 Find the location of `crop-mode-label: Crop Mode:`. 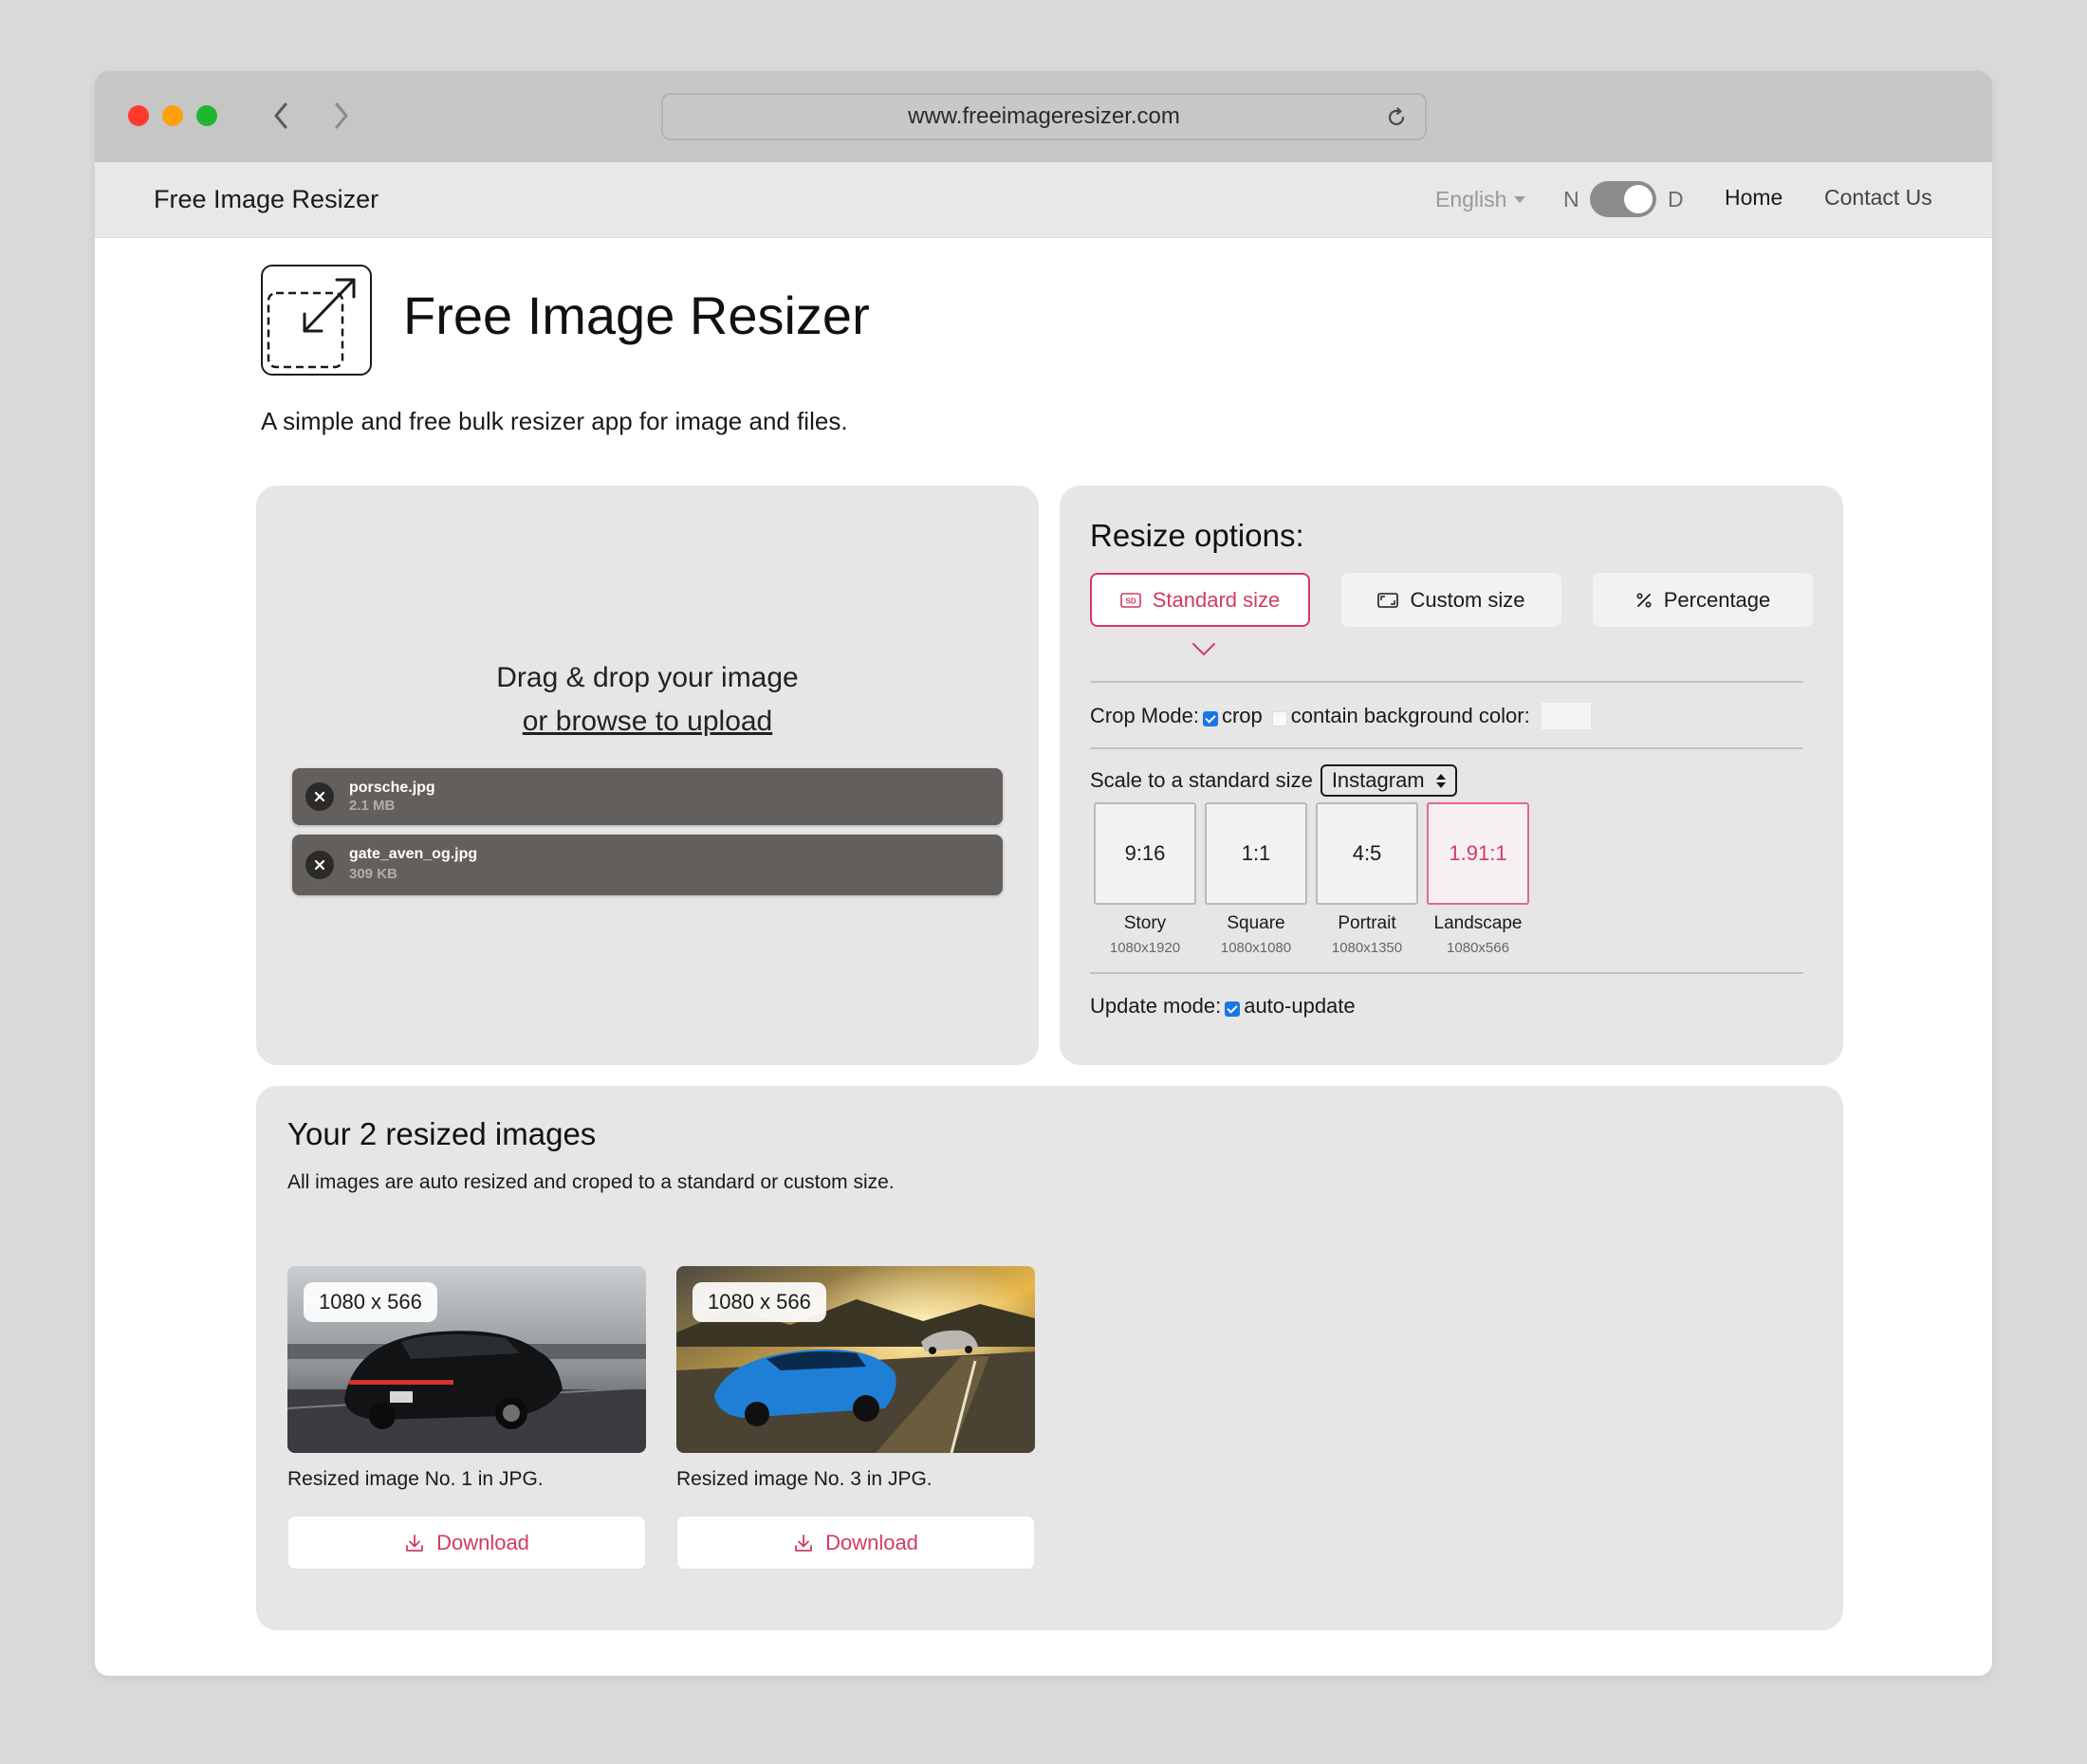

crop-mode-label: Crop Mode: is located at coordinates (1144, 715).